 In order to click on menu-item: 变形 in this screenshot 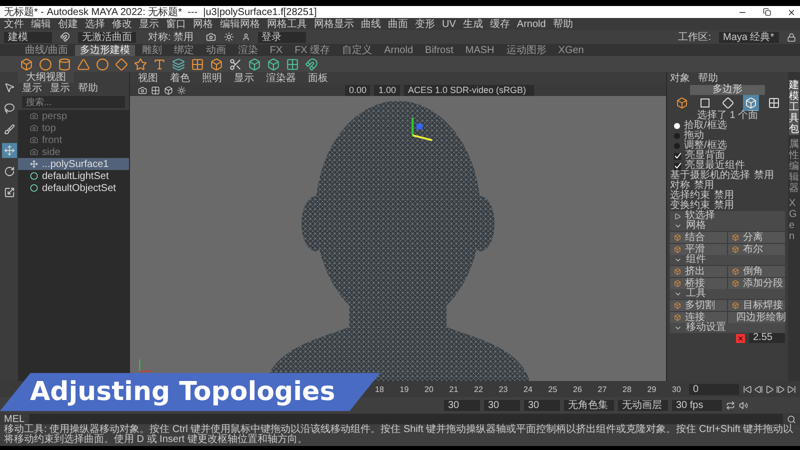, I will do `click(425, 24)`.